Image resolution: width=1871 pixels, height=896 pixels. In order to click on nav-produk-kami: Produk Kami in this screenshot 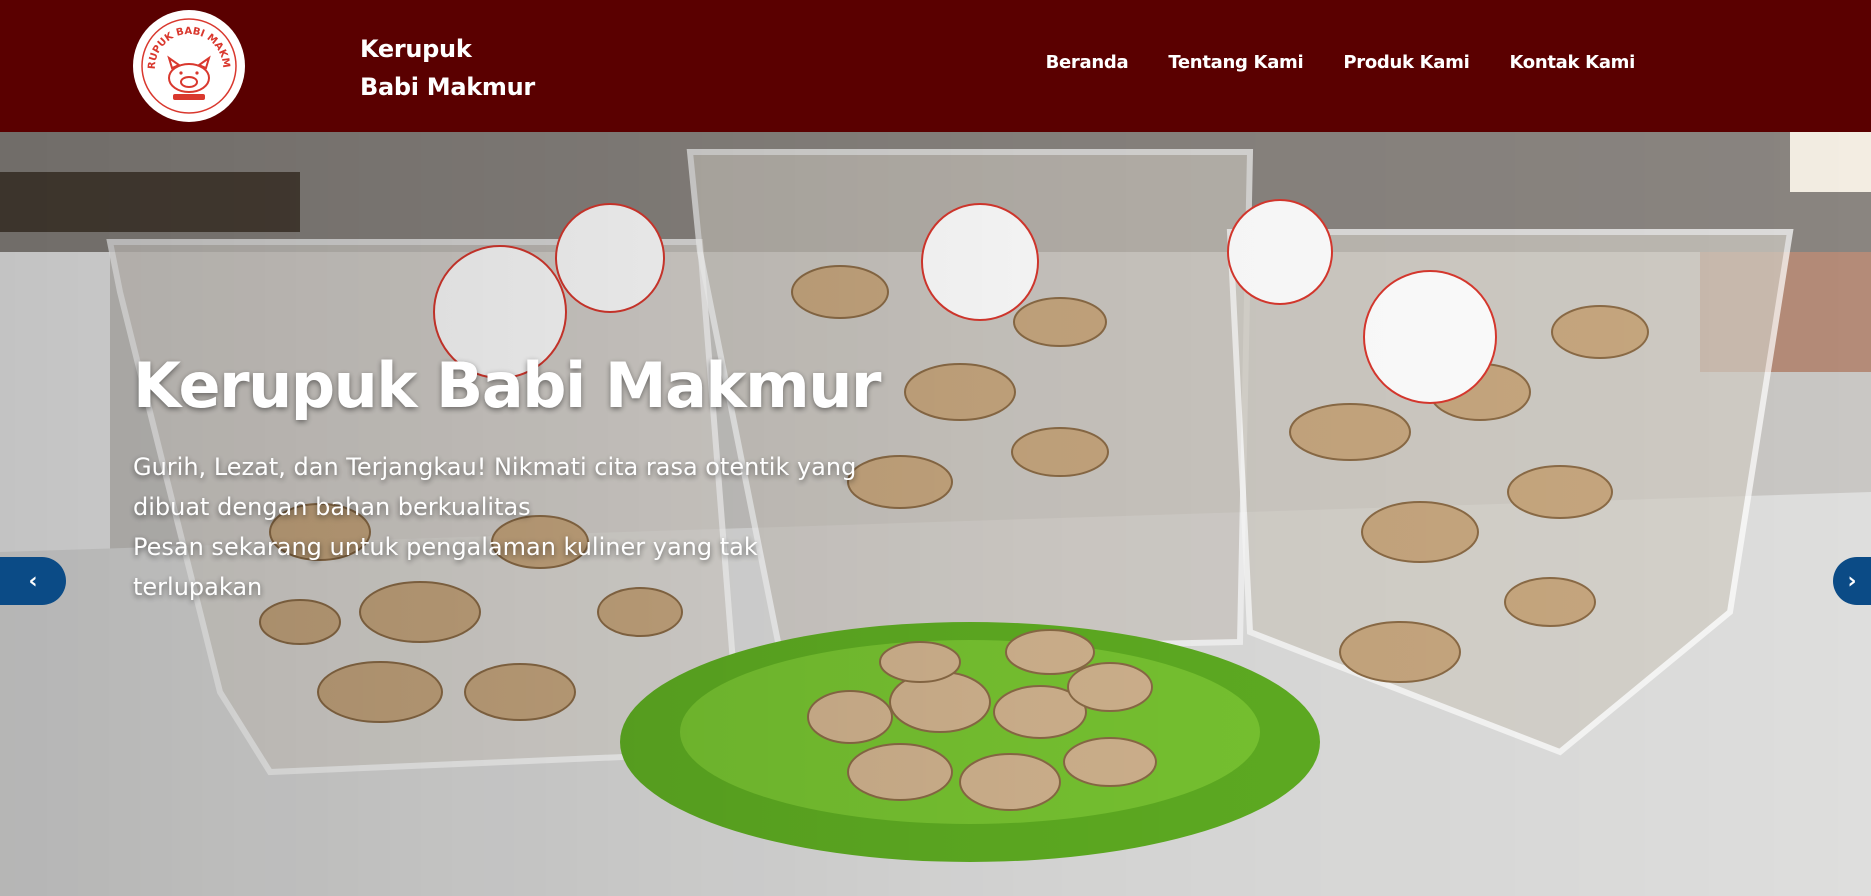, I will do `click(1406, 62)`.